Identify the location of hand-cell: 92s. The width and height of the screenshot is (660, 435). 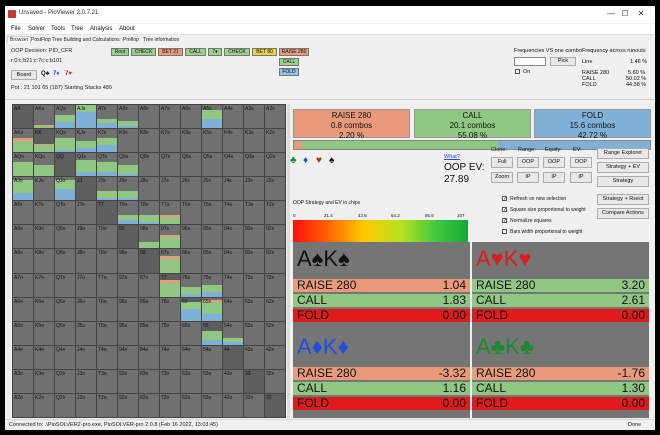
(275, 237).